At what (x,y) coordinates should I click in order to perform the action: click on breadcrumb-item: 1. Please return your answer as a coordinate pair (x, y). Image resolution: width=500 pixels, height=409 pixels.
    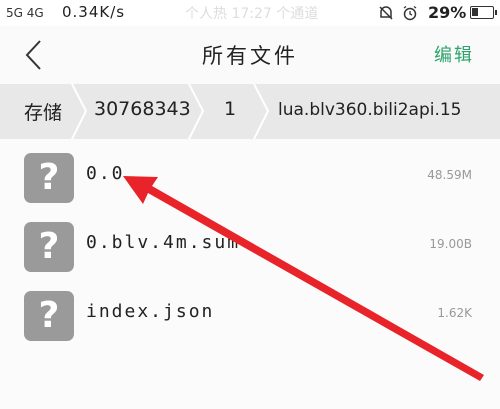
    Looking at the image, I should click on (230, 109).